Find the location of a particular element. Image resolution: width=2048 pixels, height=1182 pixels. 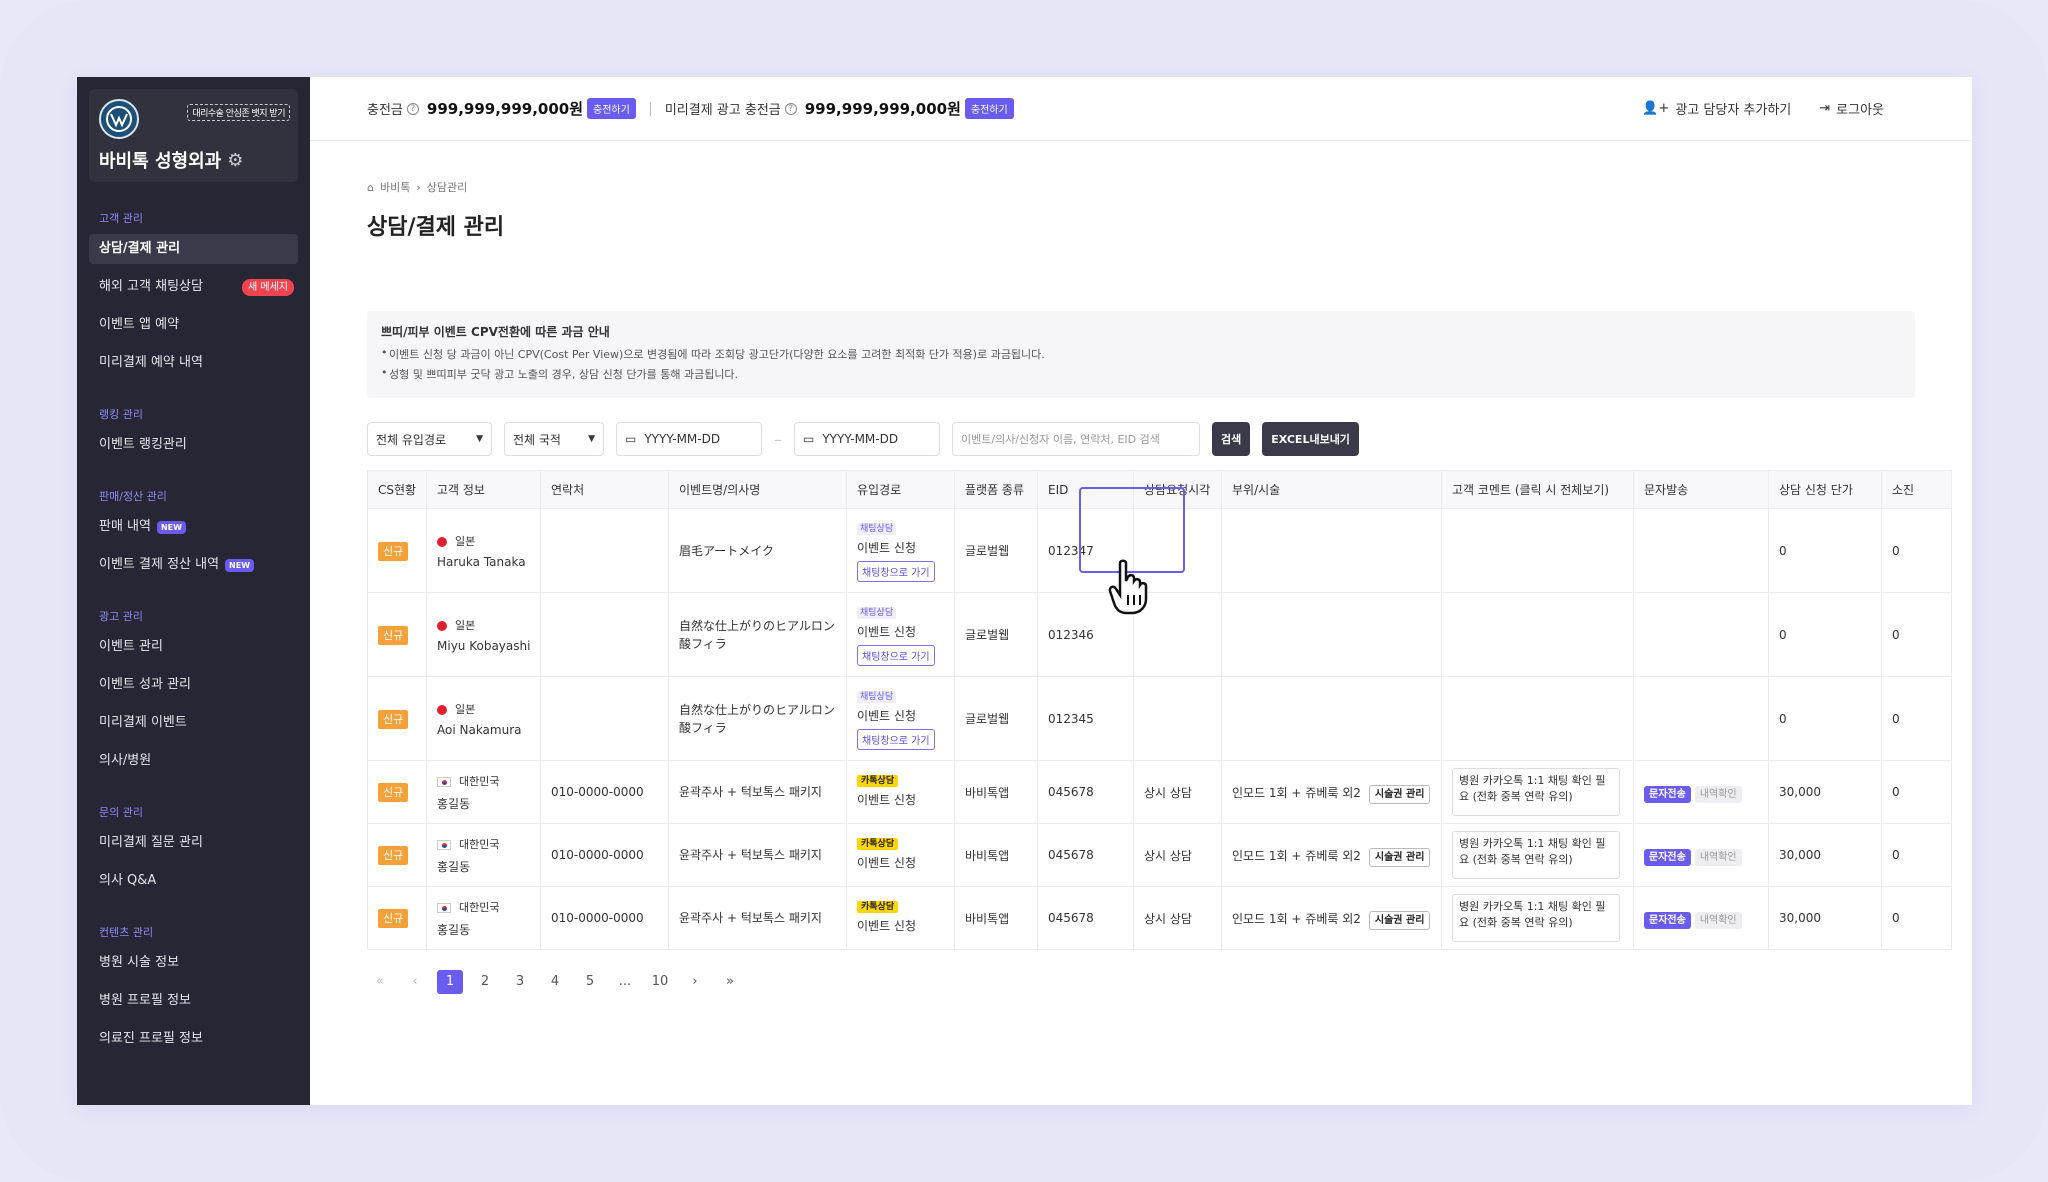

sidebar-item: 해외 고객 채팅상담 새 메세지 is located at coordinates (193, 287).